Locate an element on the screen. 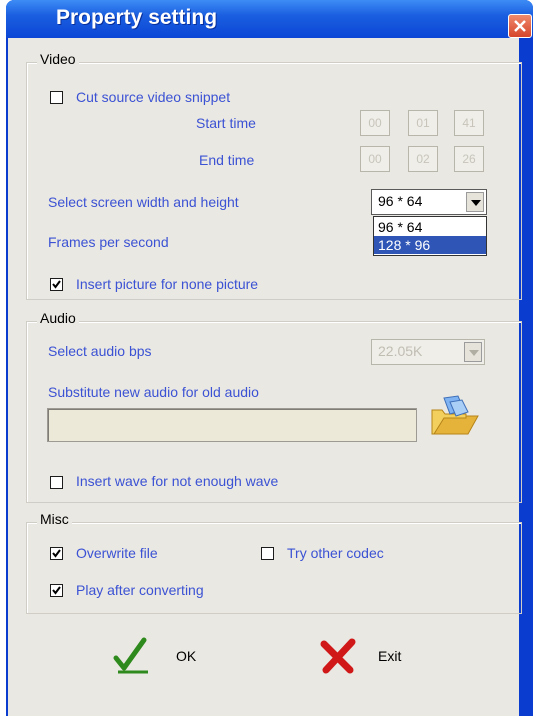  fps-label: Frames per second is located at coordinates (108, 242).